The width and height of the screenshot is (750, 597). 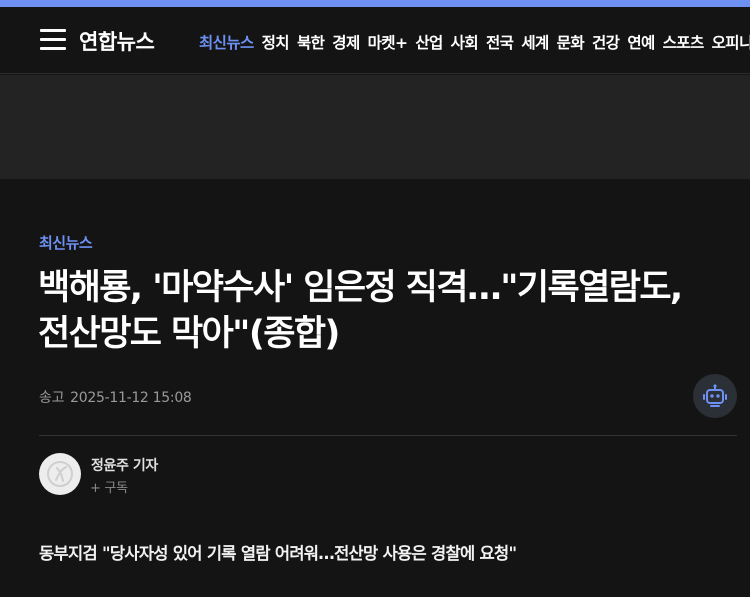 What do you see at coordinates (641, 42) in the screenshot?
I see `nav-item-entertainment: 연예` at bounding box center [641, 42].